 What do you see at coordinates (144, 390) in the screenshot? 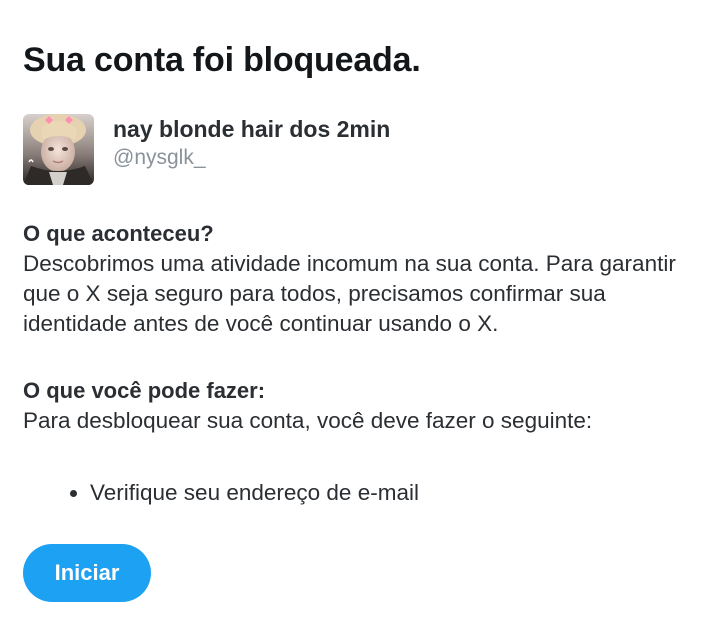
I see `what-to-do-heading: O que você pode fazer:` at bounding box center [144, 390].